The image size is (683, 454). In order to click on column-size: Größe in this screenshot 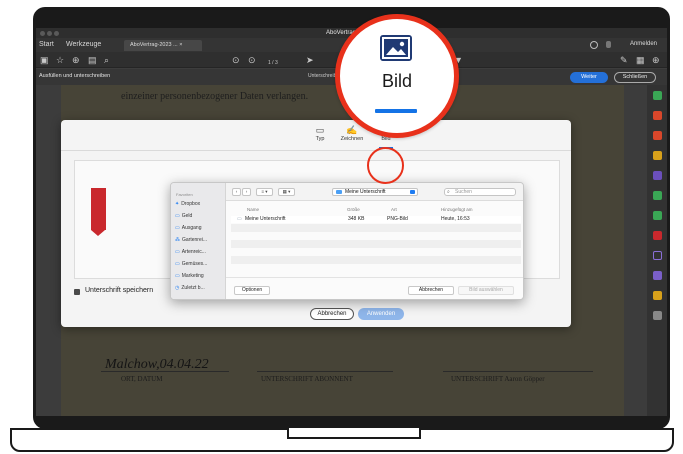, I will do `click(353, 209)`.